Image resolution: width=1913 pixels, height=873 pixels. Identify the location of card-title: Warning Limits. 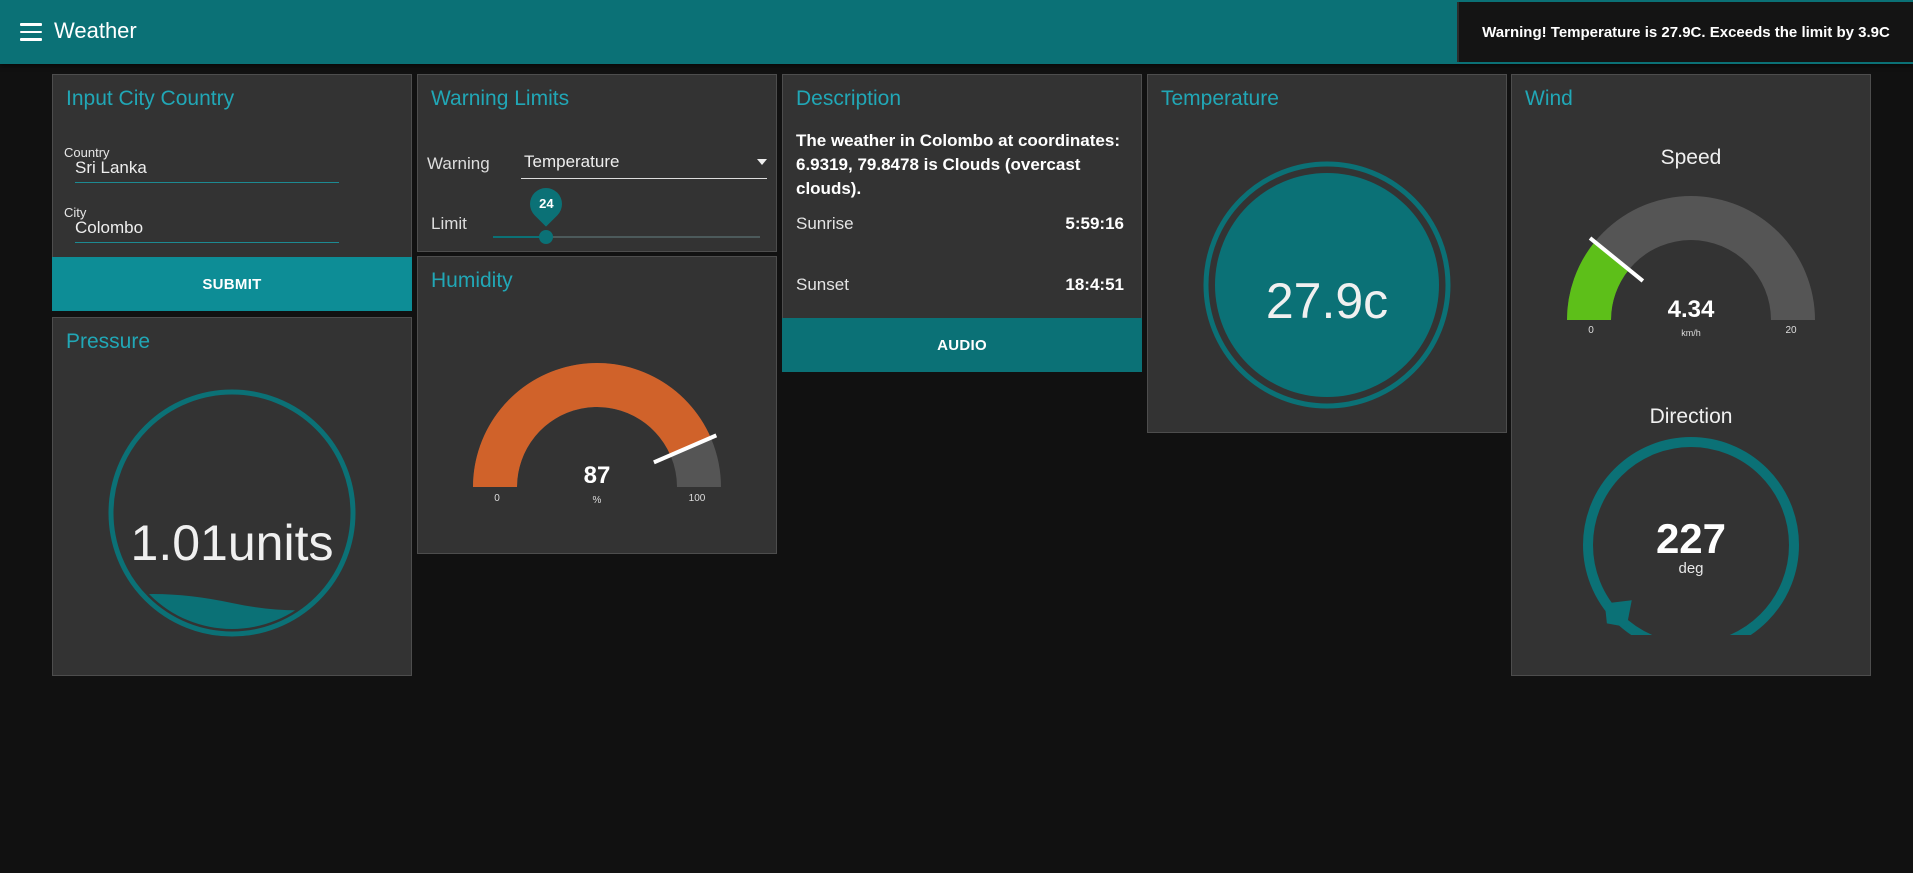
(500, 98).